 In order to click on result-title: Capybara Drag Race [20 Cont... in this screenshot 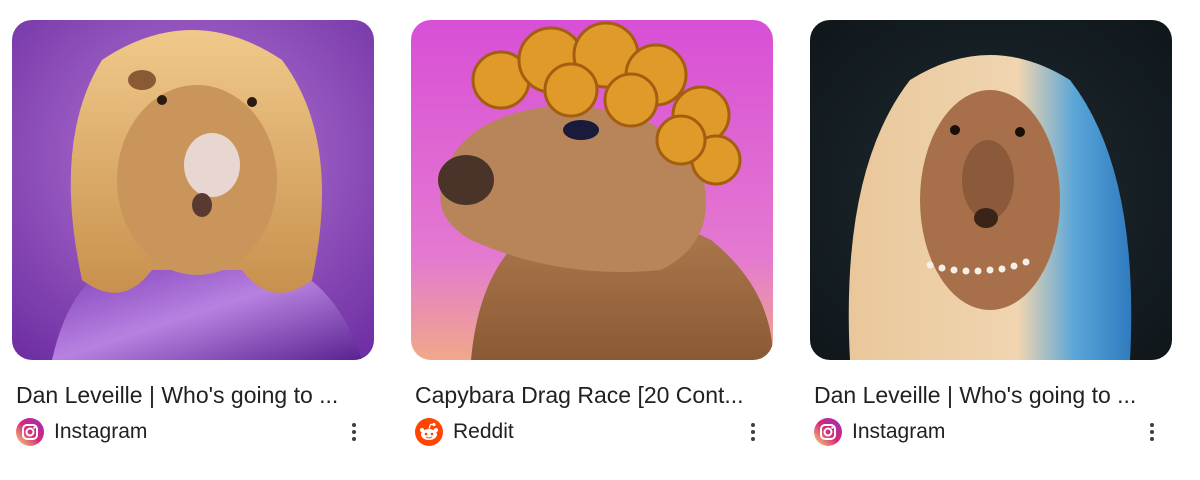, I will do `click(593, 395)`.